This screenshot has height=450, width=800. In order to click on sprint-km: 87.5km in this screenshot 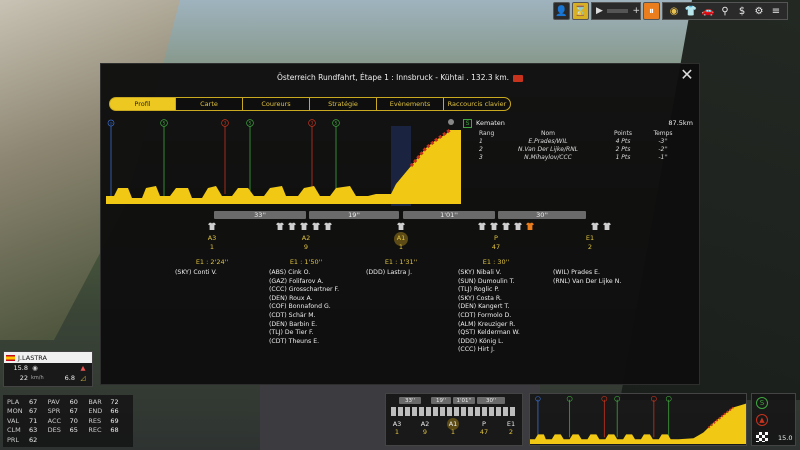, I will do `click(680, 123)`.